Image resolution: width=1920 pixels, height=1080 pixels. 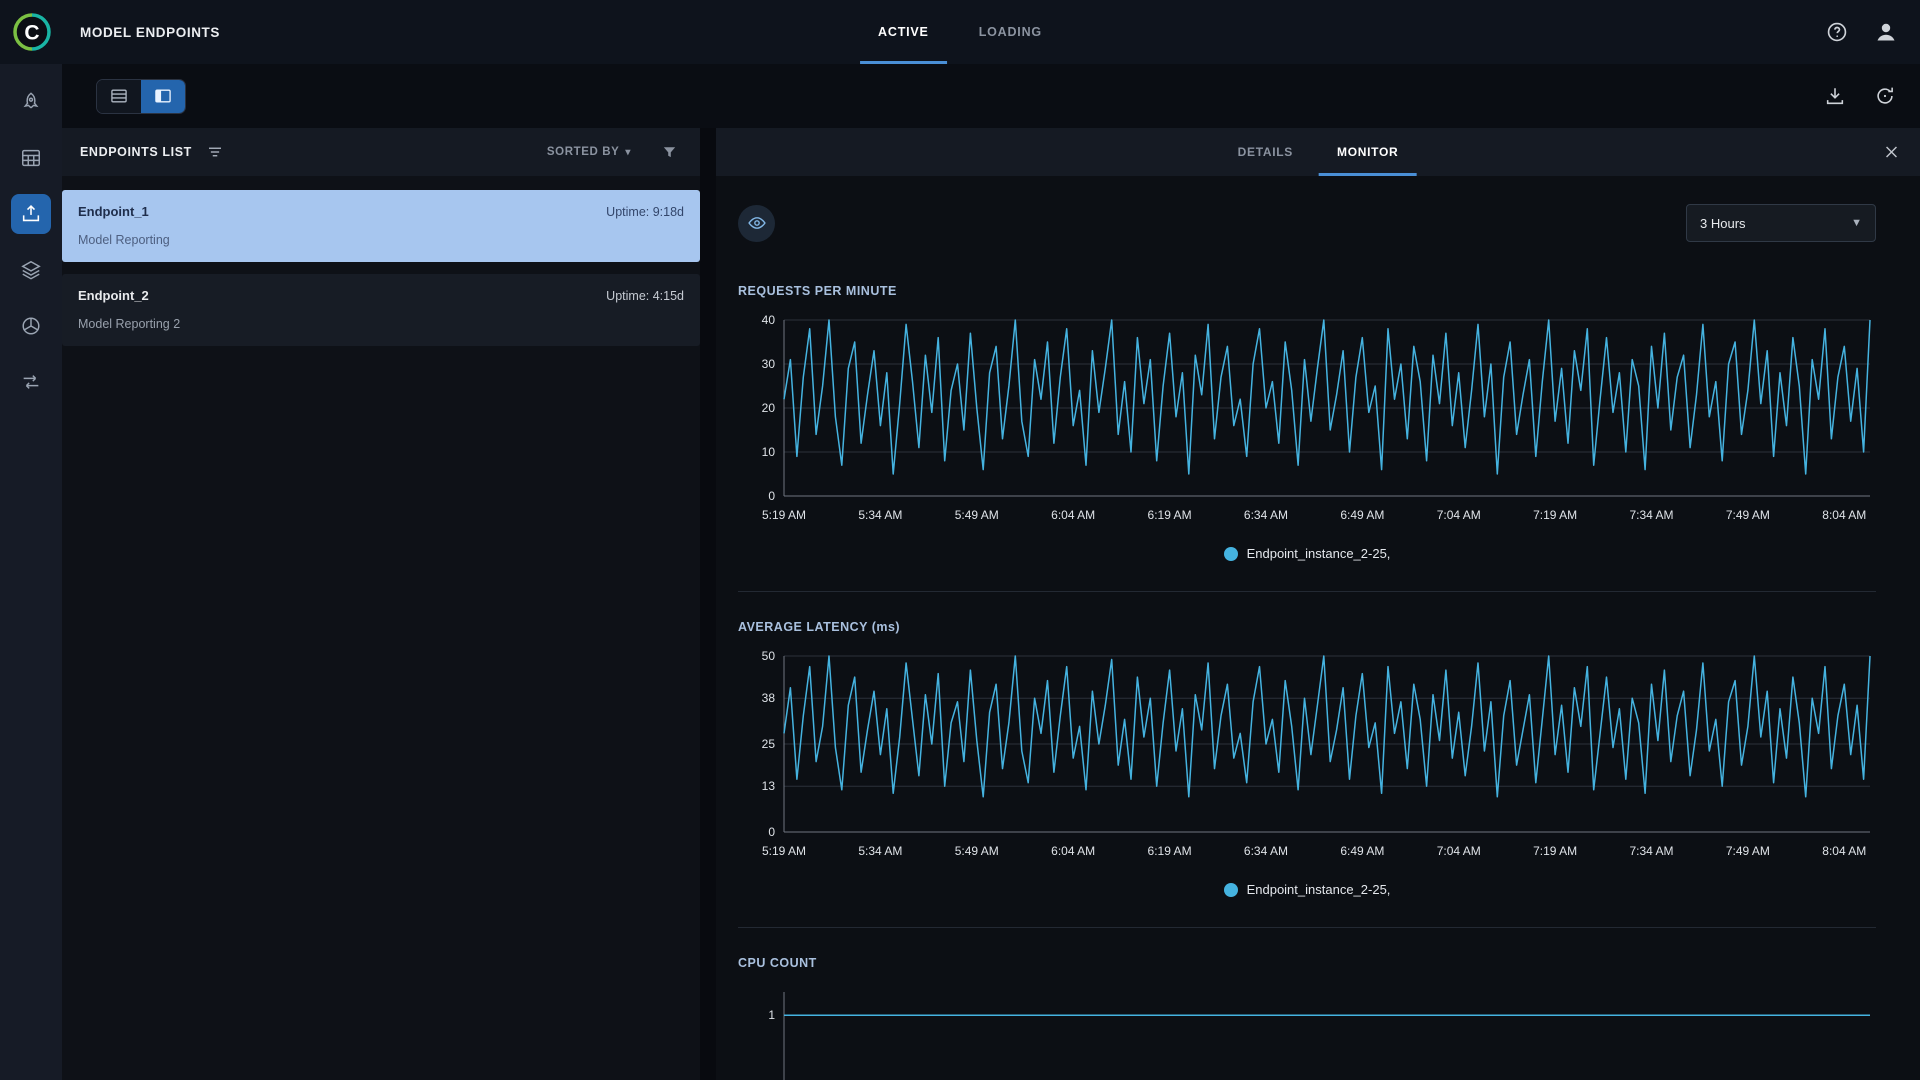 I want to click on app-sidebar, so click(x=31, y=572).